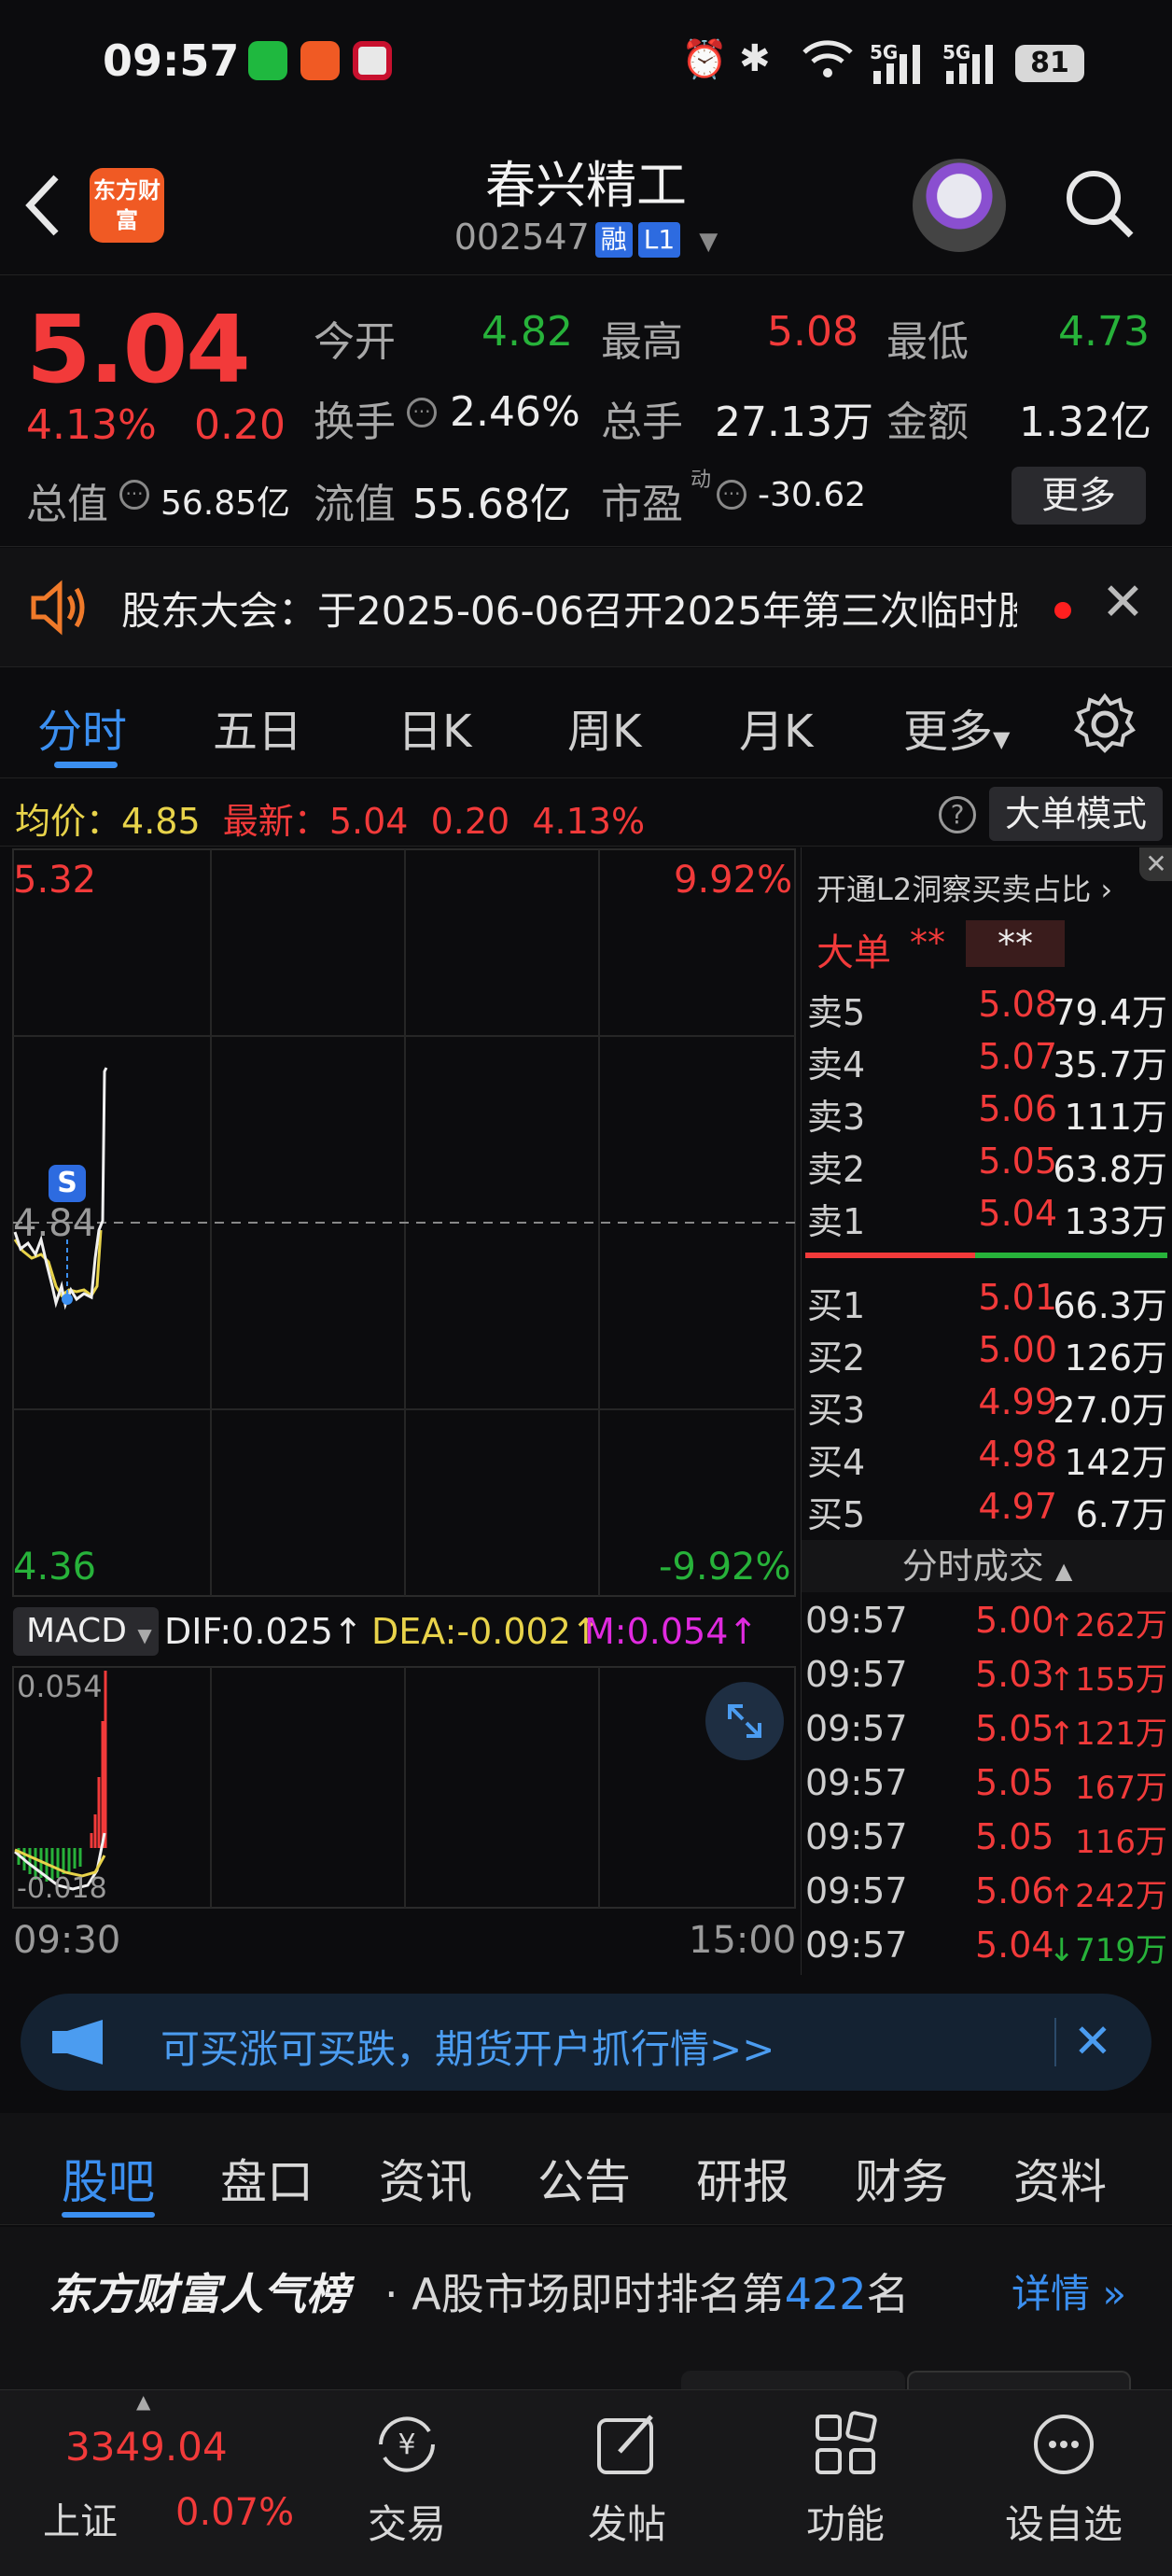 The height and width of the screenshot is (2576, 1172). Describe the element at coordinates (701, 480) in the screenshot. I see `pe-superscript: 动` at that location.